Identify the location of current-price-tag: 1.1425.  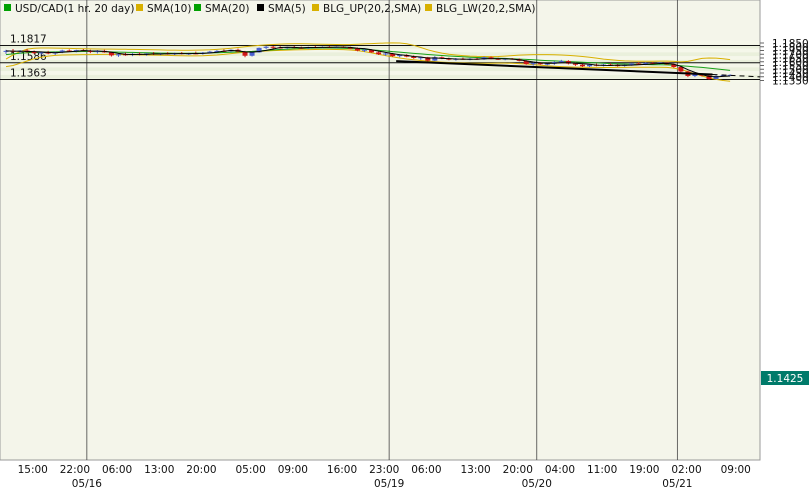
(785, 378).